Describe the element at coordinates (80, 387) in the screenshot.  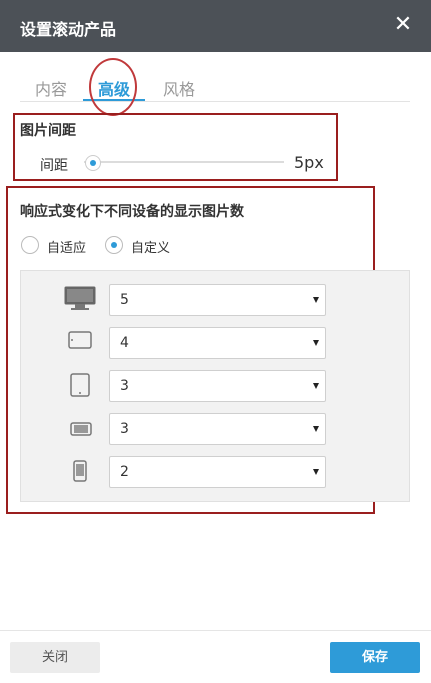
I see `tablet-portrait-icon` at that location.